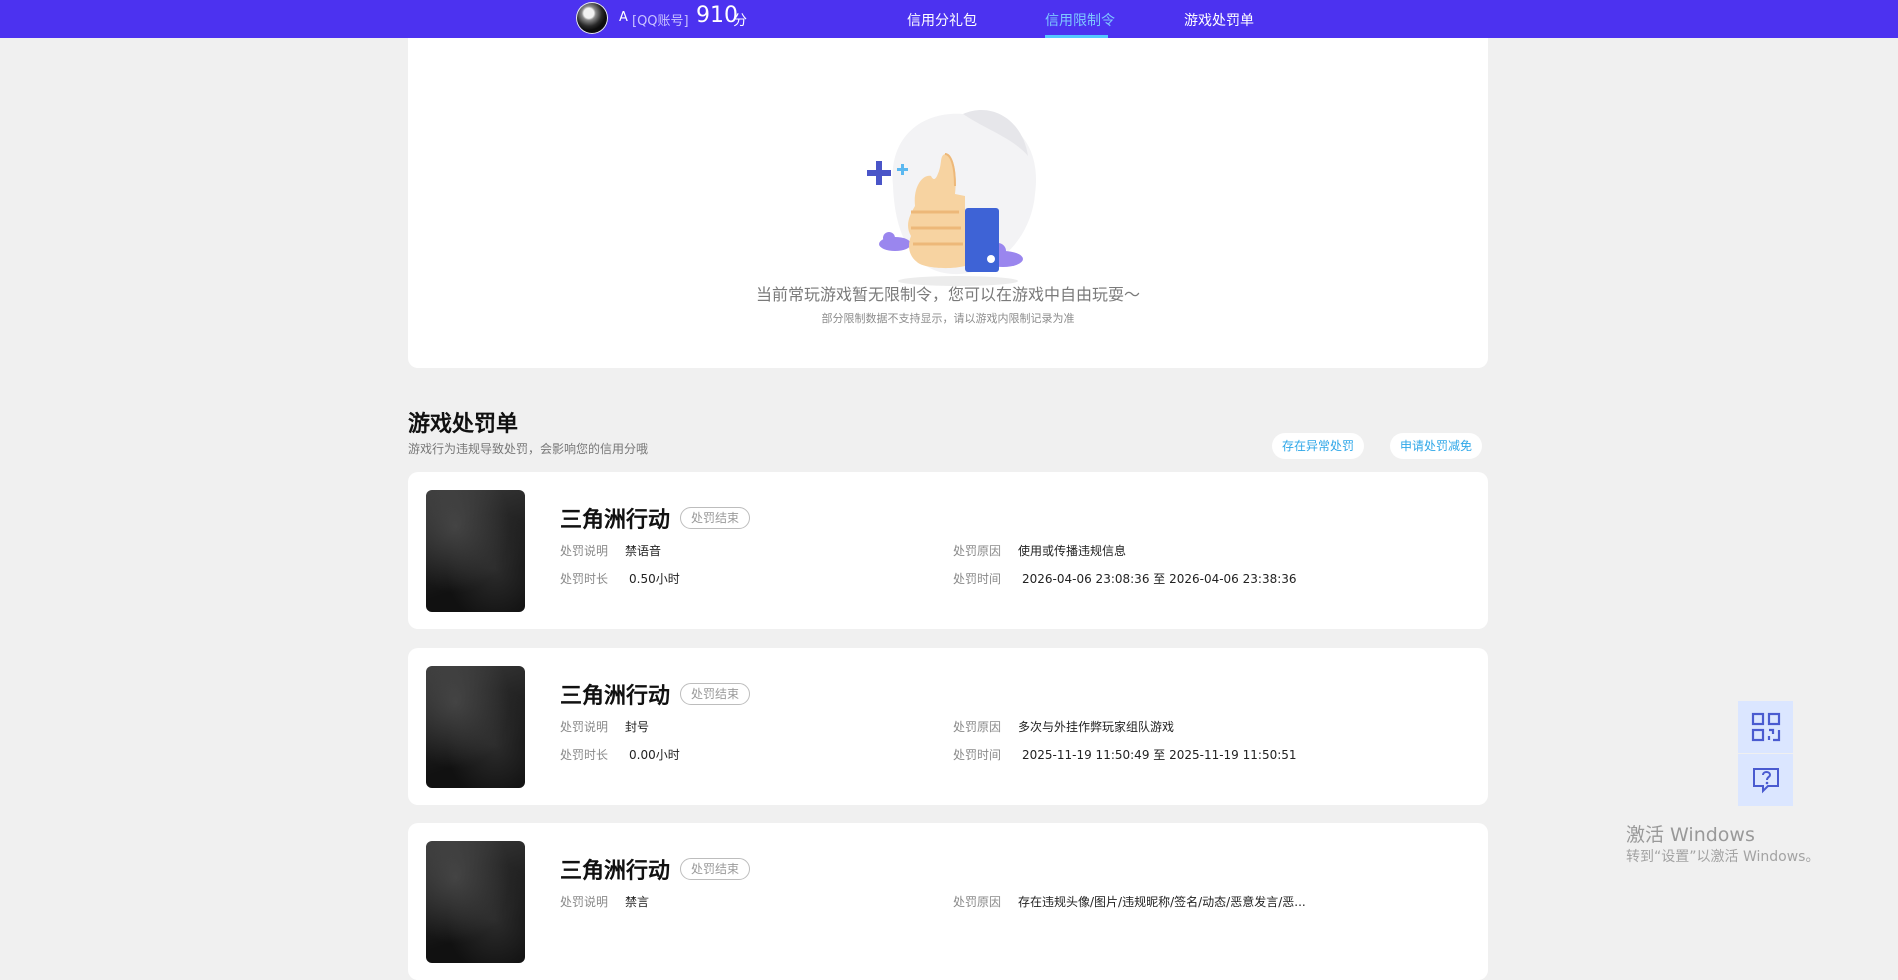 The image size is (1898, 980). What do you see at coordinates (643, 551) in the screenshot?
I see `description-value: 禁语音` at bounding box center [643, 551].